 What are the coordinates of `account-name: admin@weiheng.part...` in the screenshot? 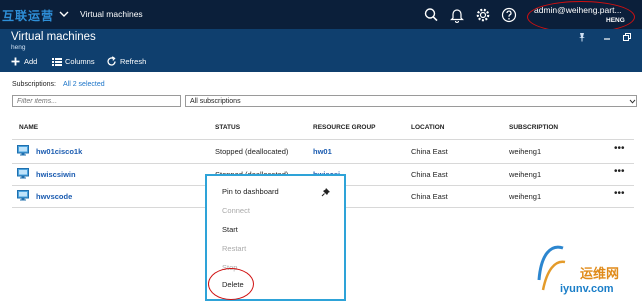 It's located at (578, 10).